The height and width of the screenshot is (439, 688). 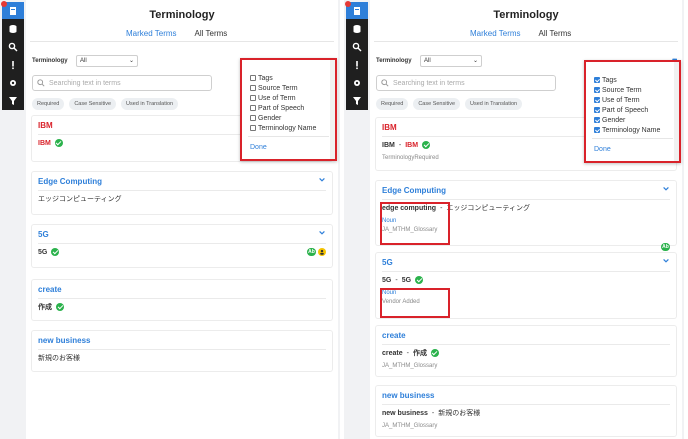 I want to click on option-label: Gender, so click(x=270, y=118).